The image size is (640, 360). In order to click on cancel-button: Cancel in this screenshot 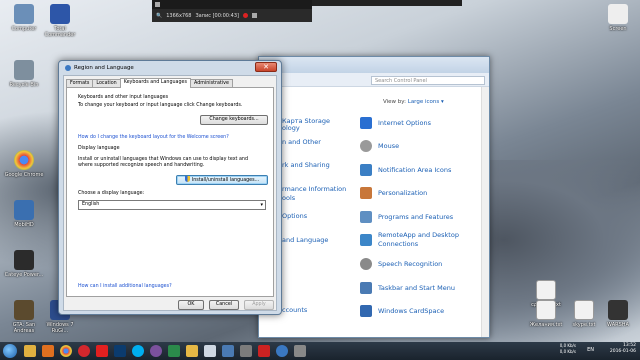, I will do `click(224, 305)`.